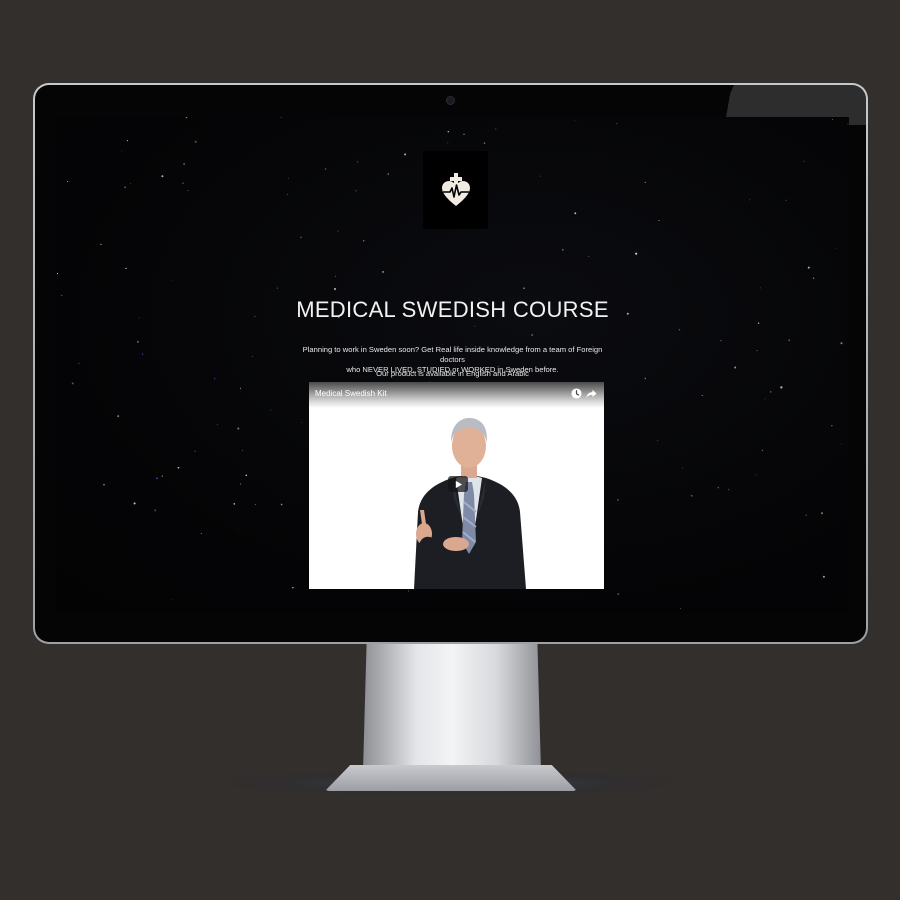 The height and width of the screenshot is (900, 900). I want to click on watch-later-icon, so click(576, 393).